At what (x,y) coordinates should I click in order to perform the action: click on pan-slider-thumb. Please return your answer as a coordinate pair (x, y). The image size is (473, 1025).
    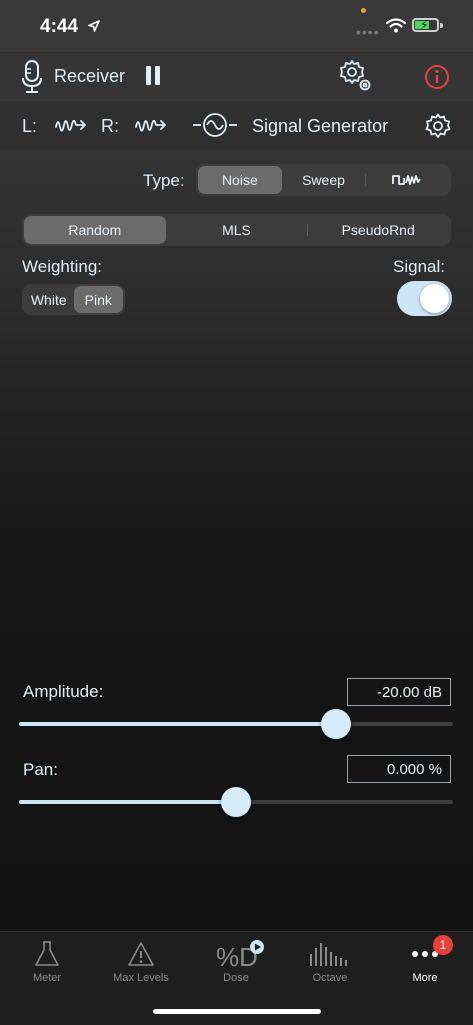
    Looking at the image, I should click on (236, 802).